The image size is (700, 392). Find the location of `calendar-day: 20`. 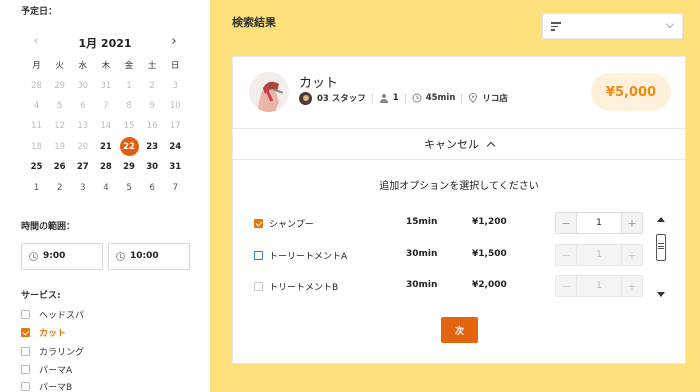

calendar-day: 20 is located at coordinates (82, 147).